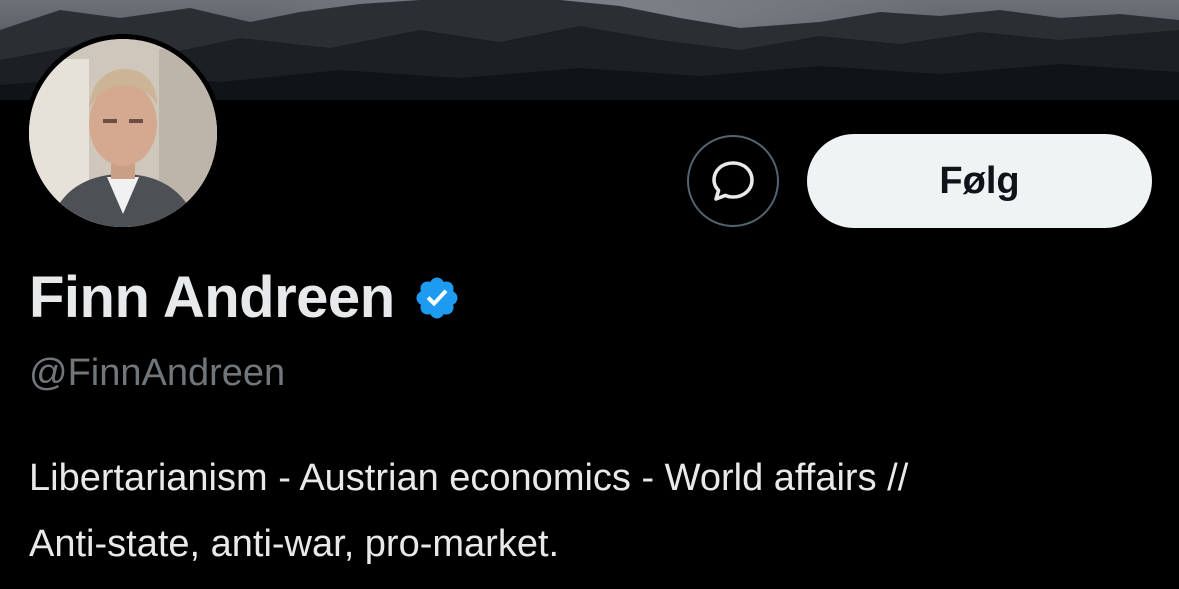 The image size is (1179, 589). What do you see at coordinates (212, 297) in the screenshot?
I see `display-name: Finn Andreen` at bounding box center [212, 297].